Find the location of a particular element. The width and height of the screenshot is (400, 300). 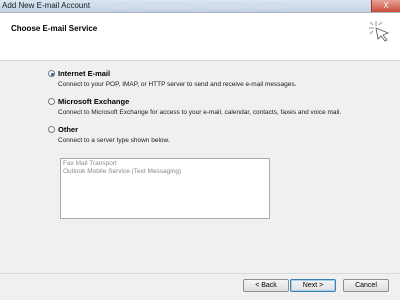

option-label: Internet E-mail is located at coordinates (84, 73).